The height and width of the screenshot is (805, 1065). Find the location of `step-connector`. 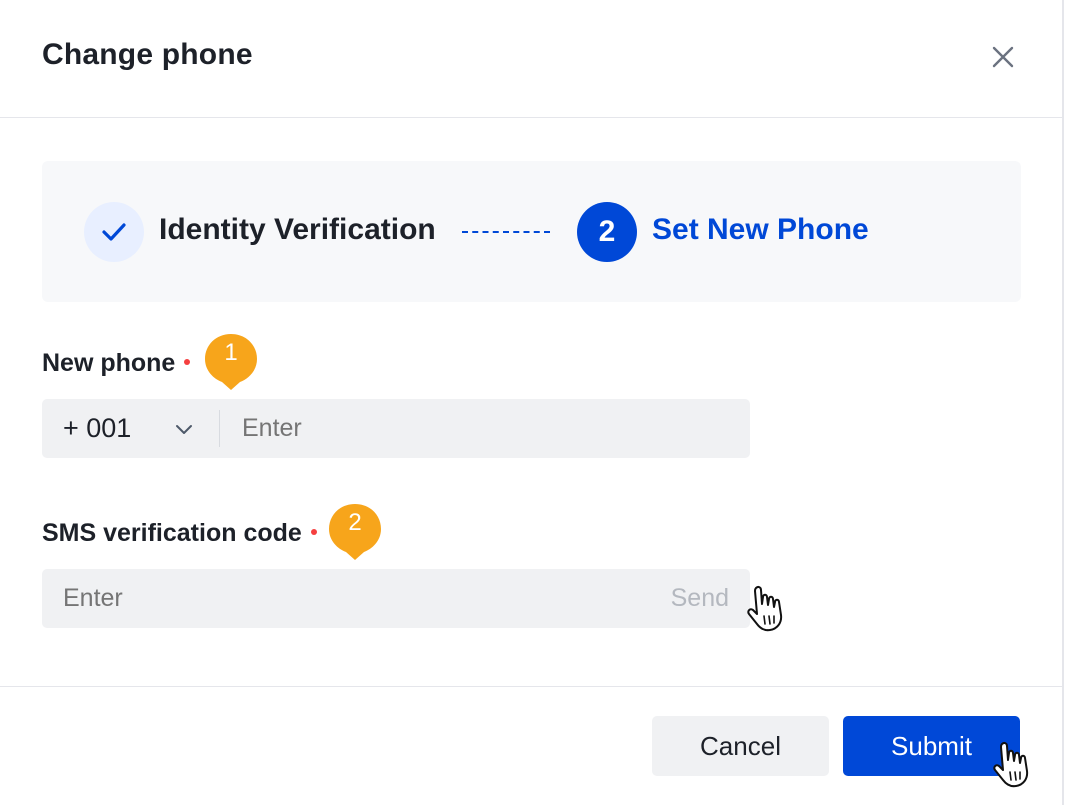

step-connector is located at coordinates (506, 232).